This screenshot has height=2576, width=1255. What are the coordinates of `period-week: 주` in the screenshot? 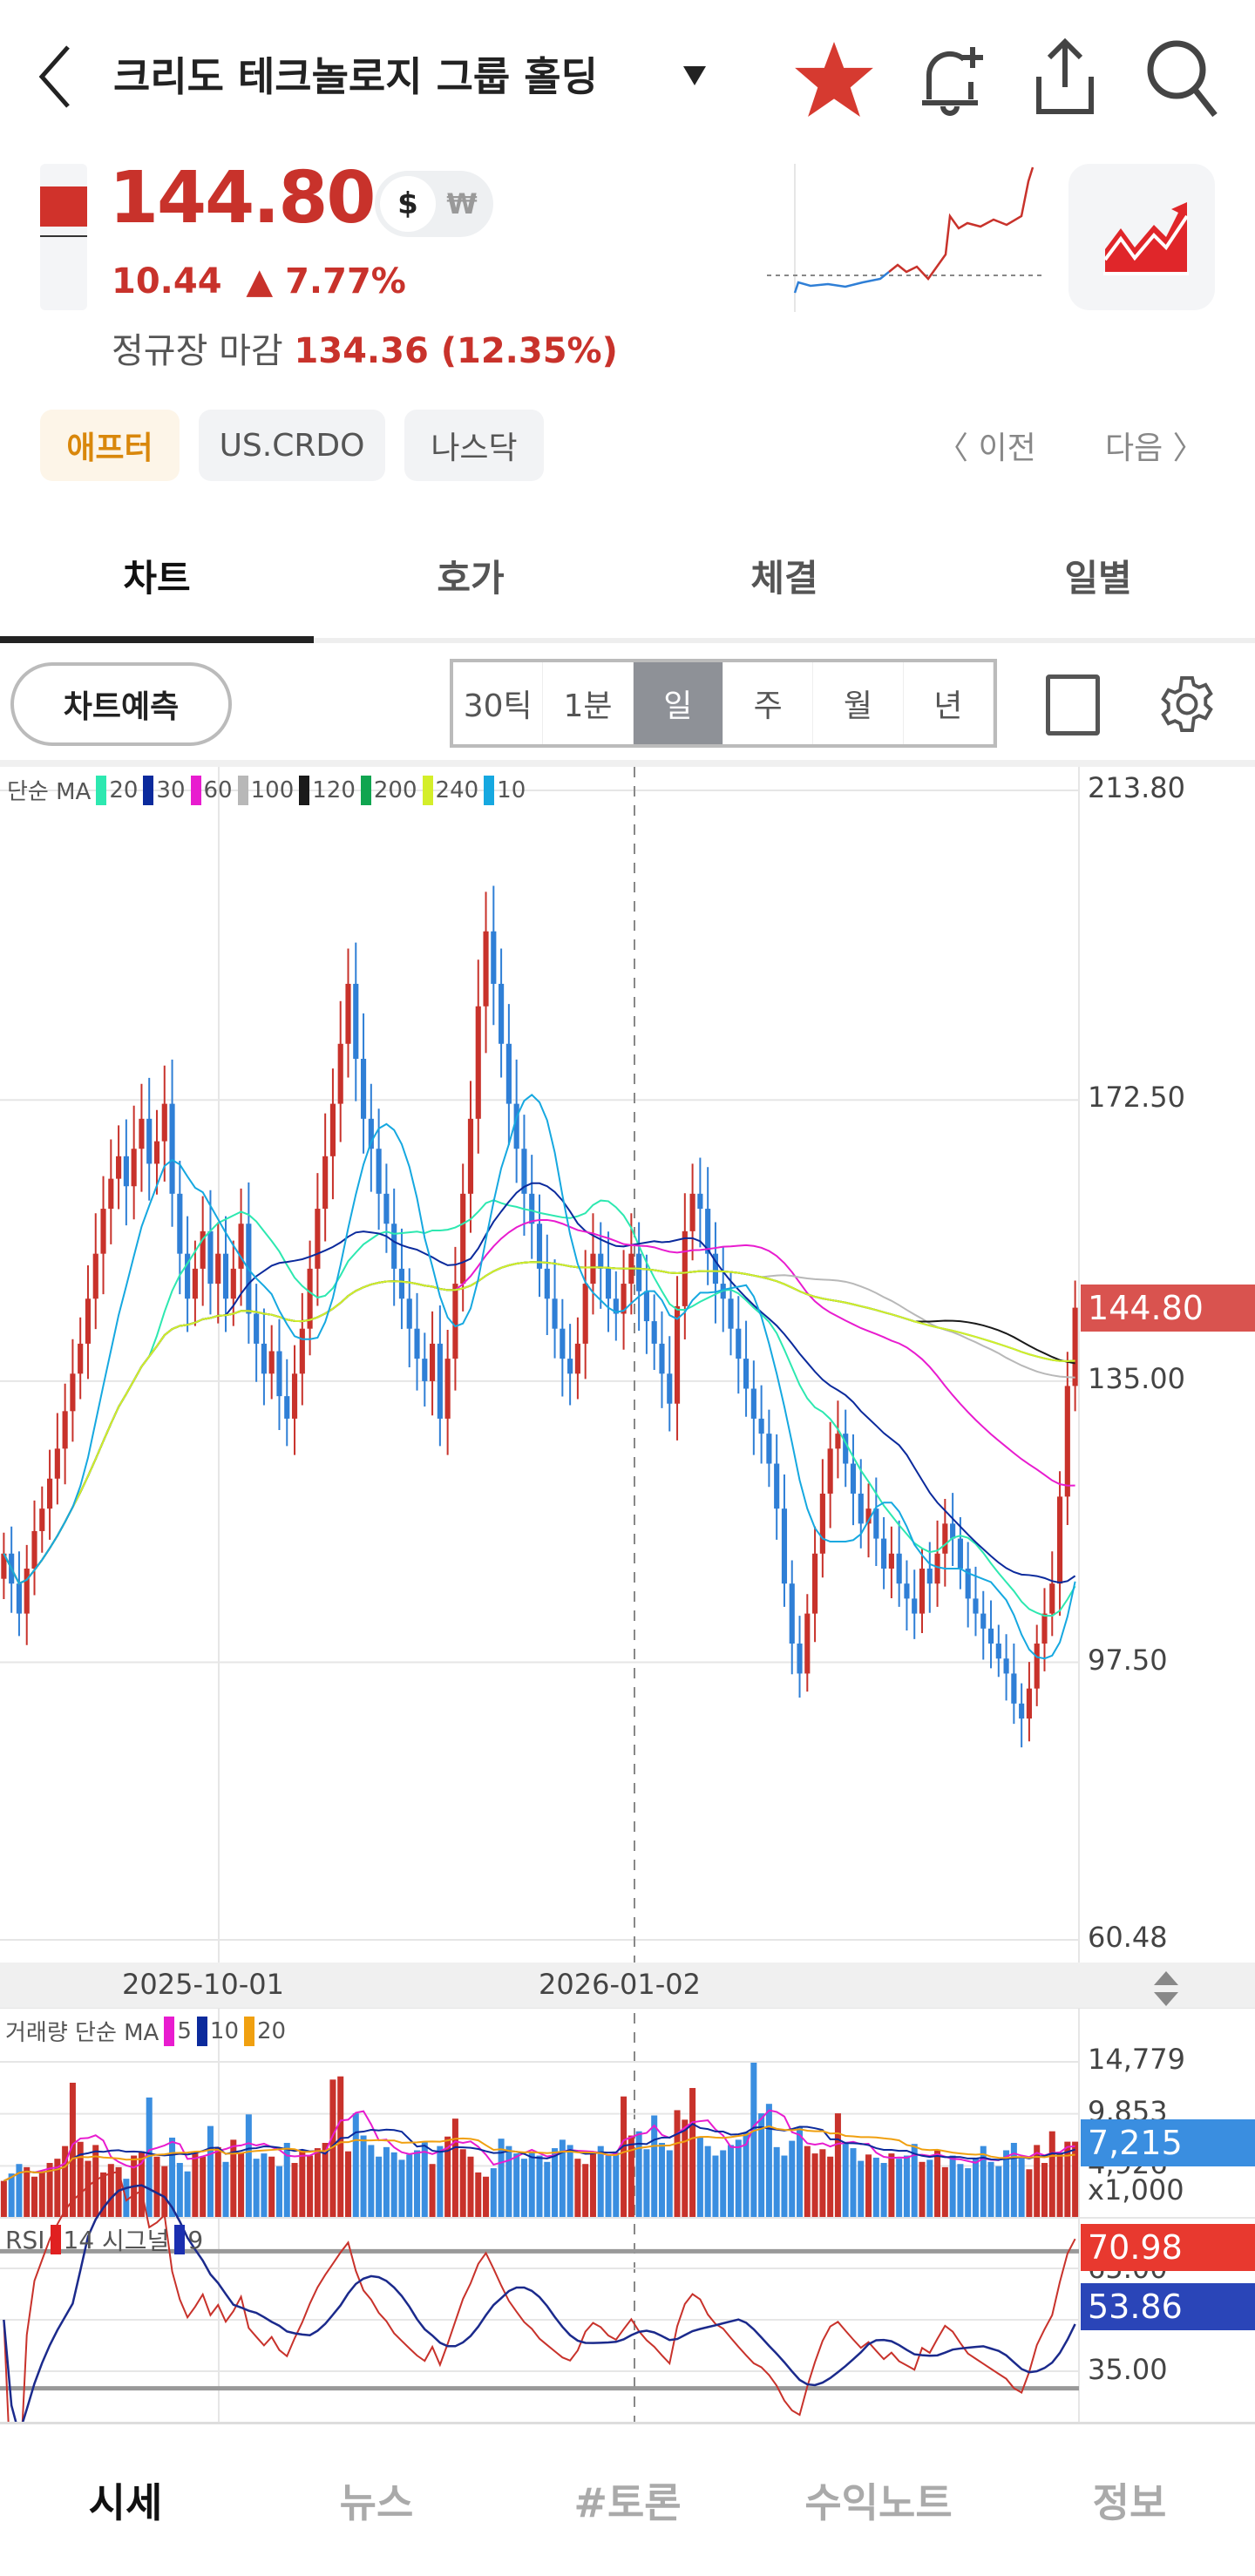 It's located at (769, 703).